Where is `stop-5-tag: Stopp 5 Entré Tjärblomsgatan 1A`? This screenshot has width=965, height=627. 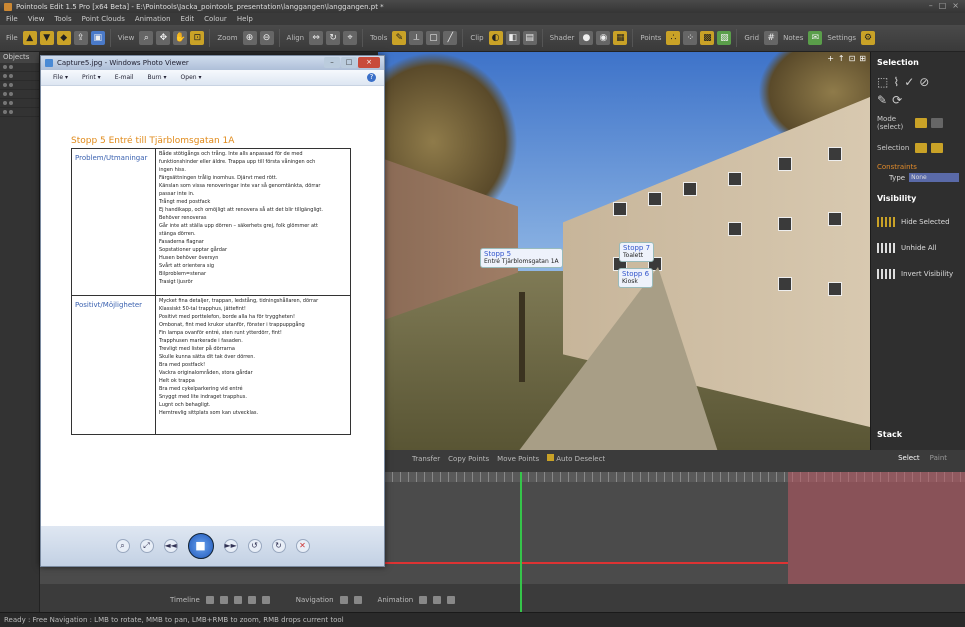
stop-5-tag: Stopp 5 Entré Tjärblomsgatan 1A is located at coordinates (521, 258).